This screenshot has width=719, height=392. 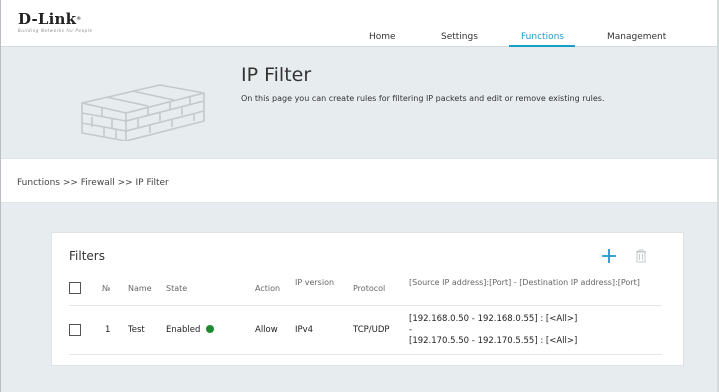 I want to click on nav-functions: Functions, so click(x=542, y=37).